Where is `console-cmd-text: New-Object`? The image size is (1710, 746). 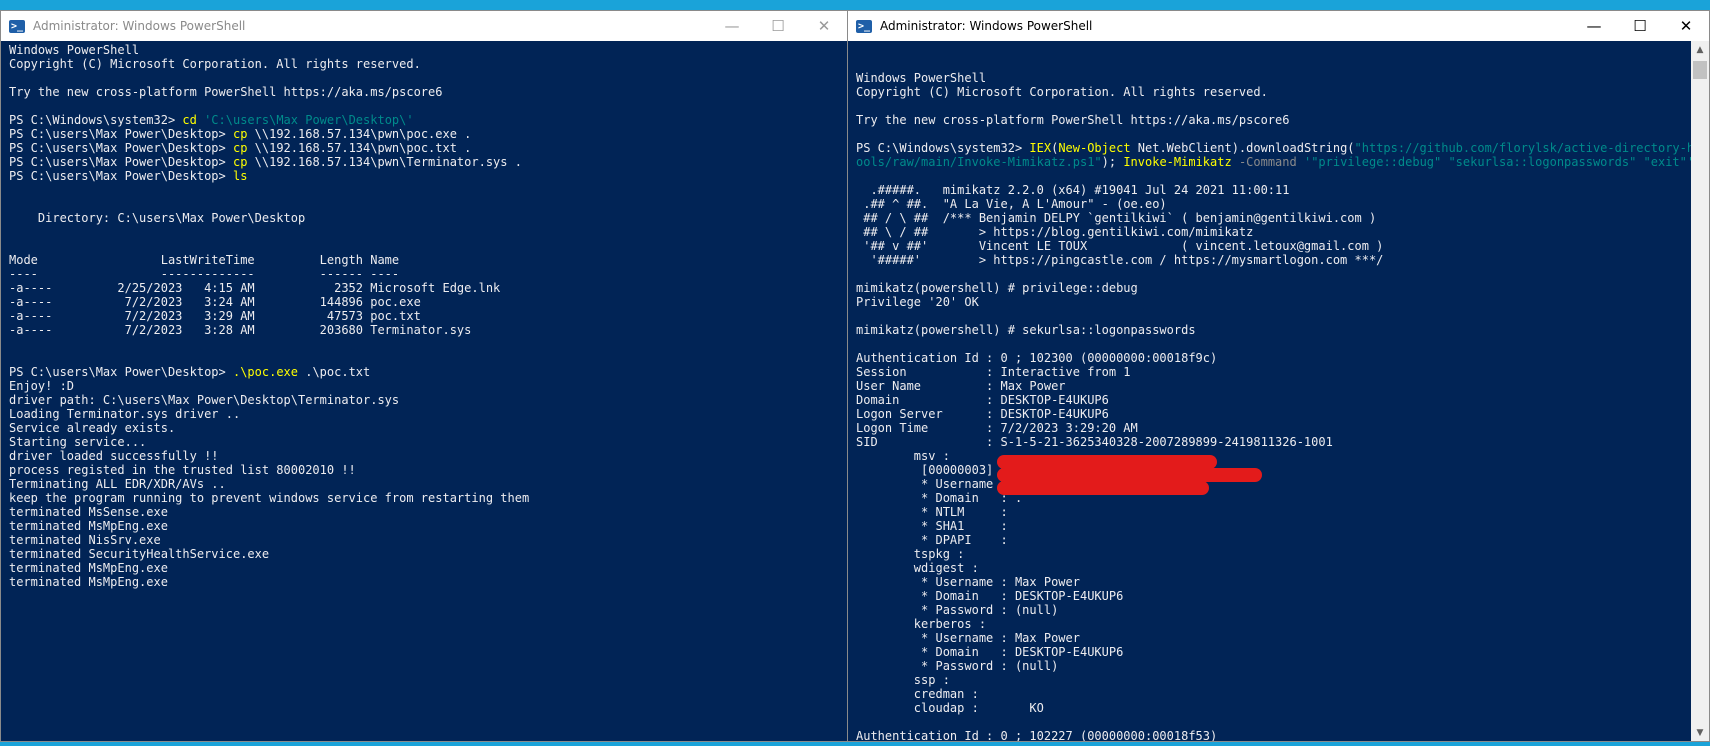
console-cmd-text: New-Object is located at coordinates (1094, 148).